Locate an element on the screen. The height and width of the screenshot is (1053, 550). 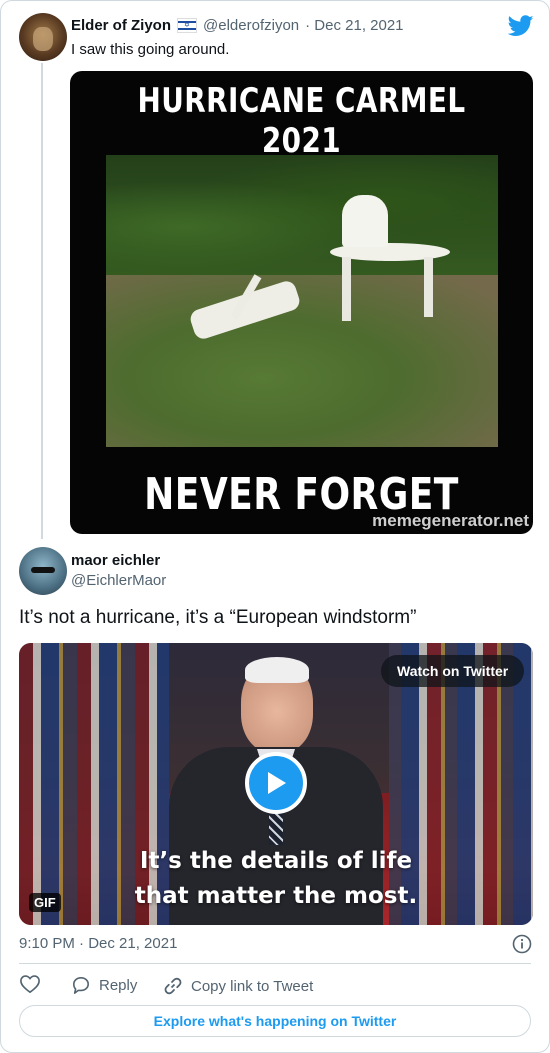
video-caption-line1: It’s the details of life is located at coordinates (276, 861).